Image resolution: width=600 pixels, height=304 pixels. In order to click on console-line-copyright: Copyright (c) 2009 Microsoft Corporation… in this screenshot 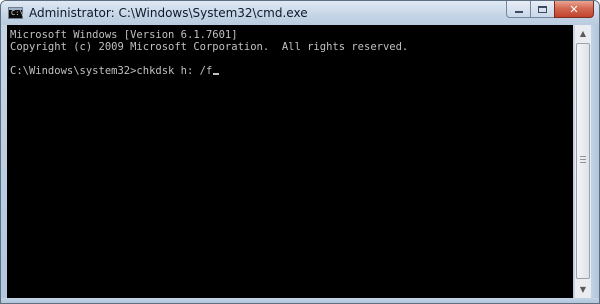, I will do `click(209, 47)`.